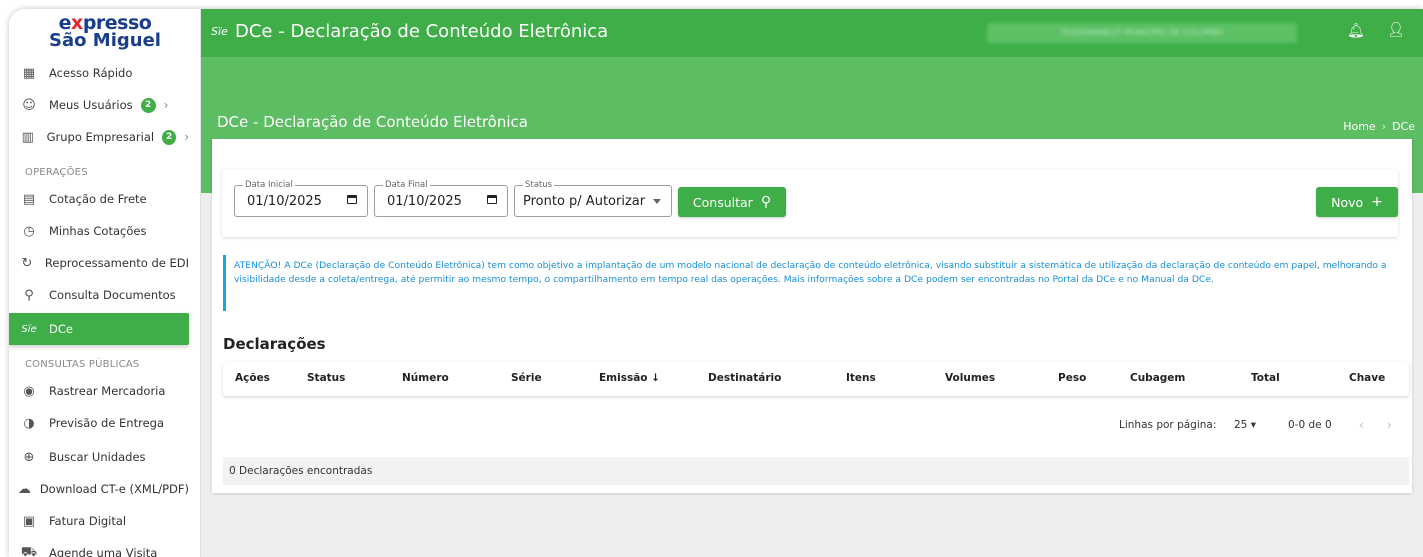 Image resolution: width=1423 pixels, height=557 pixels. Describe the element at coordinates (99, 199) in the screenshot. I see `sidebar-item-cotacao-frete: ▤ Cotação de Frete` at that location.